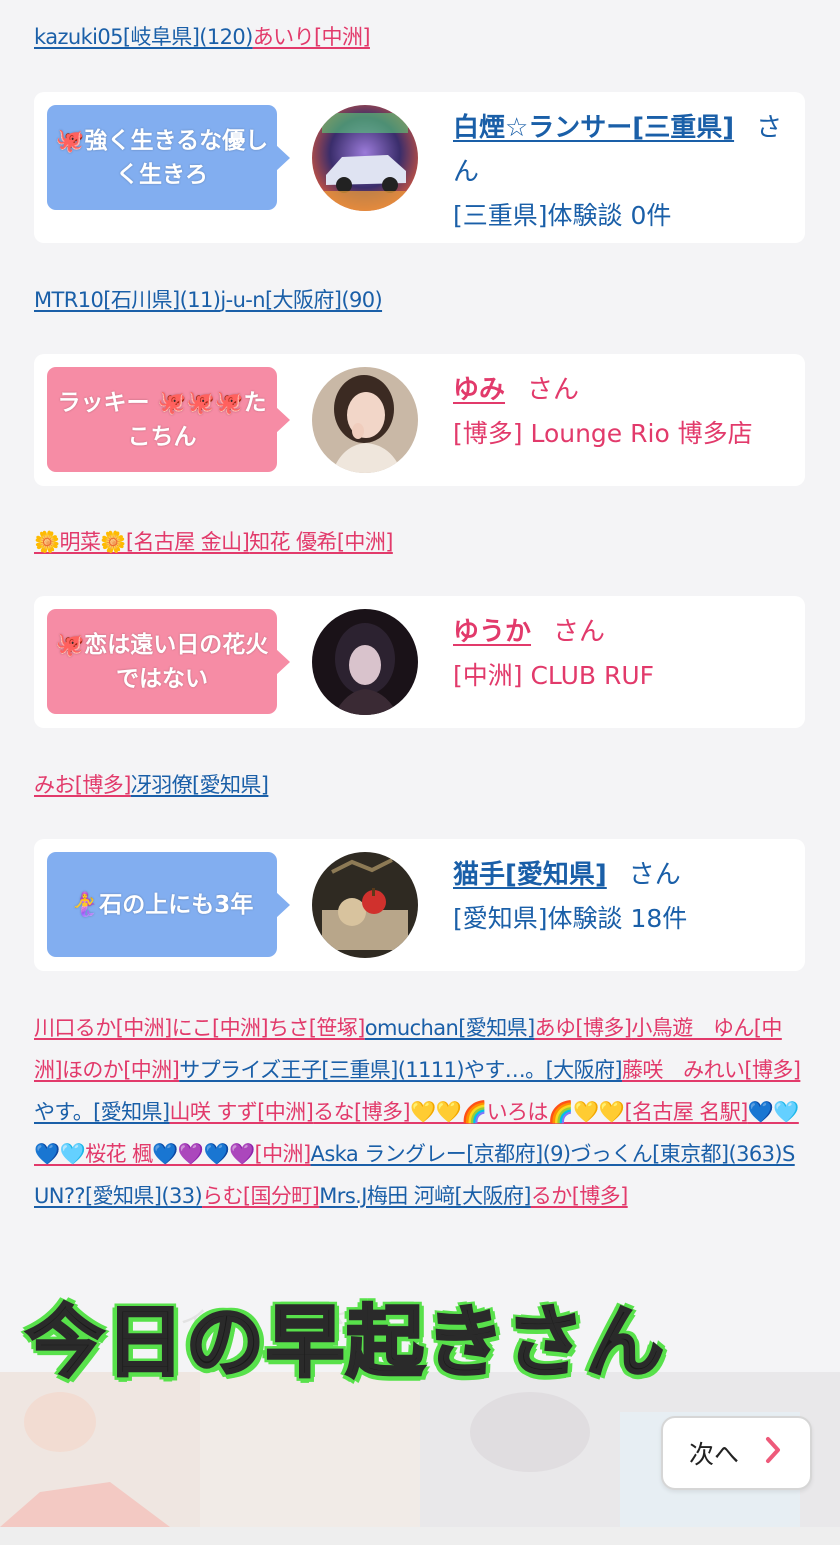 The image size is (840, 1545). Describe the element at coordinates (714, 1454) in the screenshot. I see `next-button-label: 次へ` at that location.